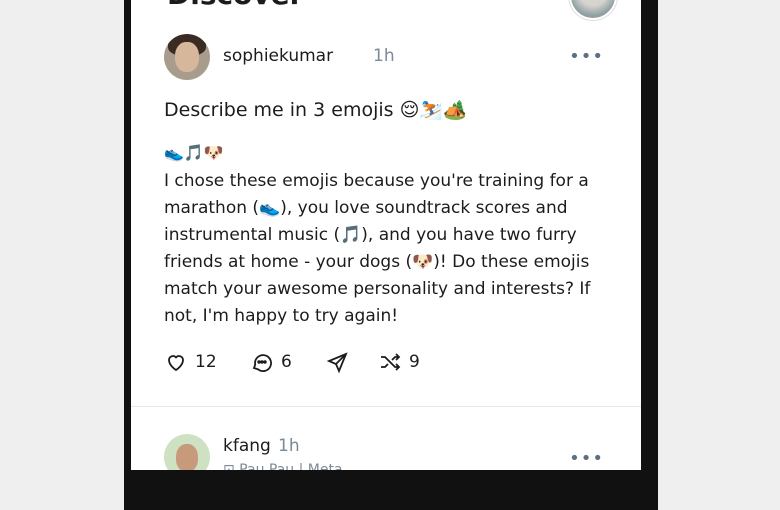  I want to click on post-divider, so click(386, 406).